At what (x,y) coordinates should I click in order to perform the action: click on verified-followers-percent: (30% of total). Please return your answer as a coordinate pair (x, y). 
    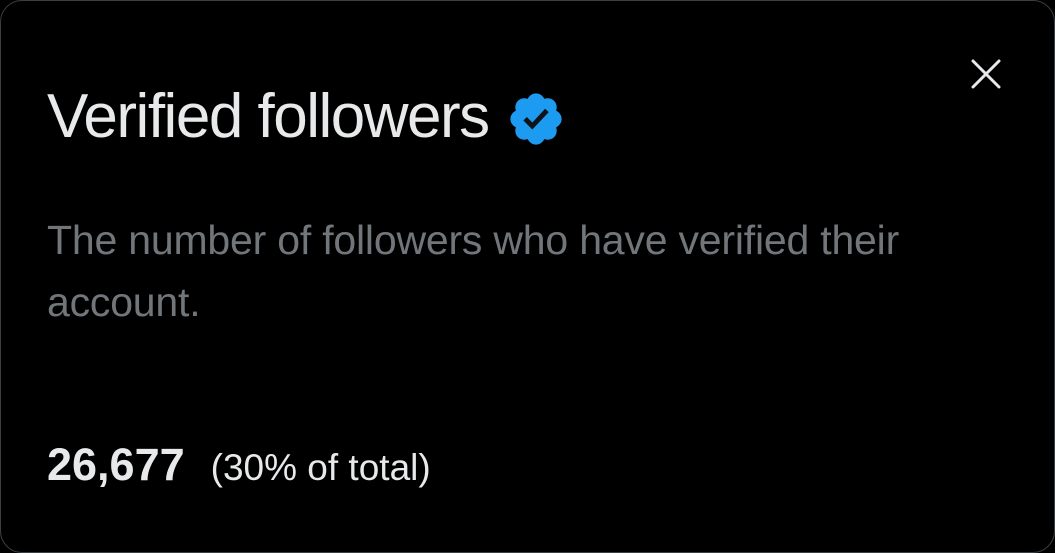
    Looking at the image, I should click on (320, 467).